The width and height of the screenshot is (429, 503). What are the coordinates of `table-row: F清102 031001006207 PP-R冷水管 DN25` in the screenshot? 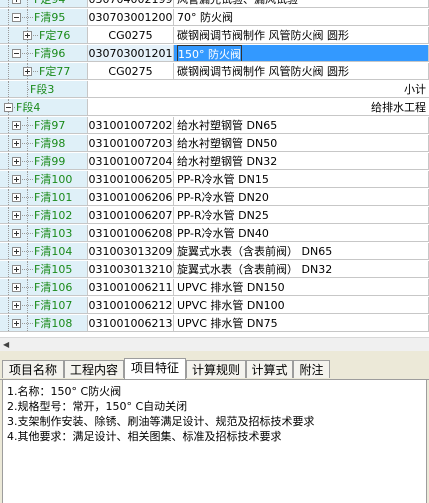 It's located at (214, 216).